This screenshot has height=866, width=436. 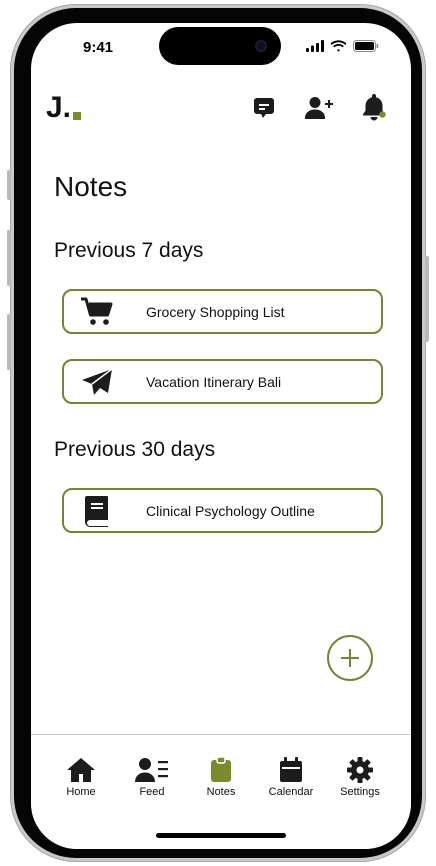 I want to click on message-icon, so click(x=264, y=109).